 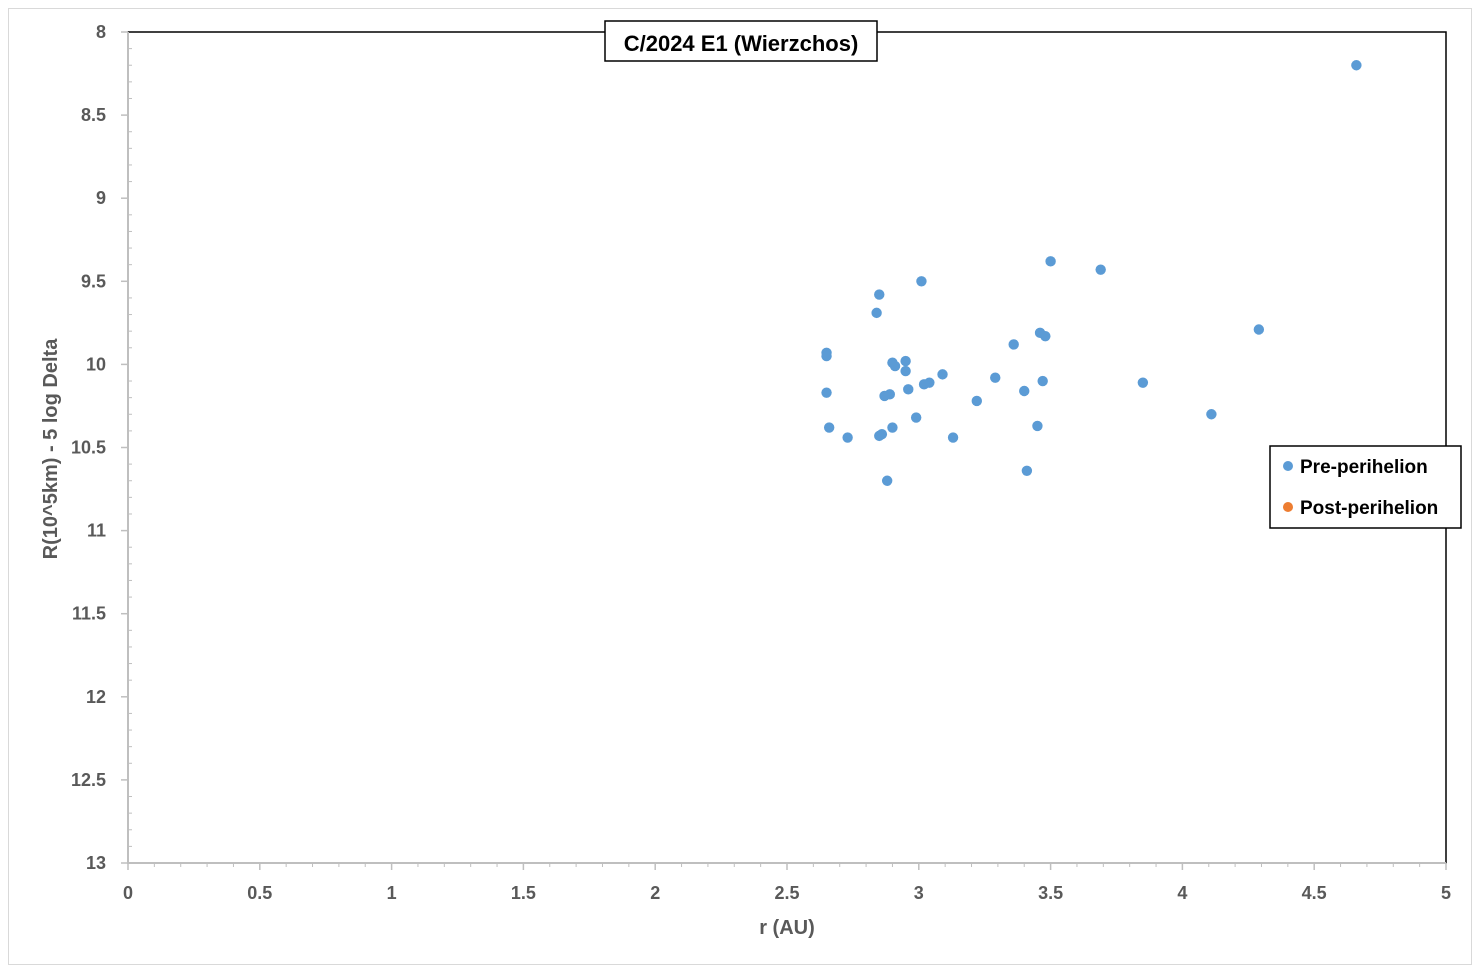 What do you see at coordinates (919, 893) in the screenshot?
I see `x-tick-label: 3` at bounding box center [919, 893].